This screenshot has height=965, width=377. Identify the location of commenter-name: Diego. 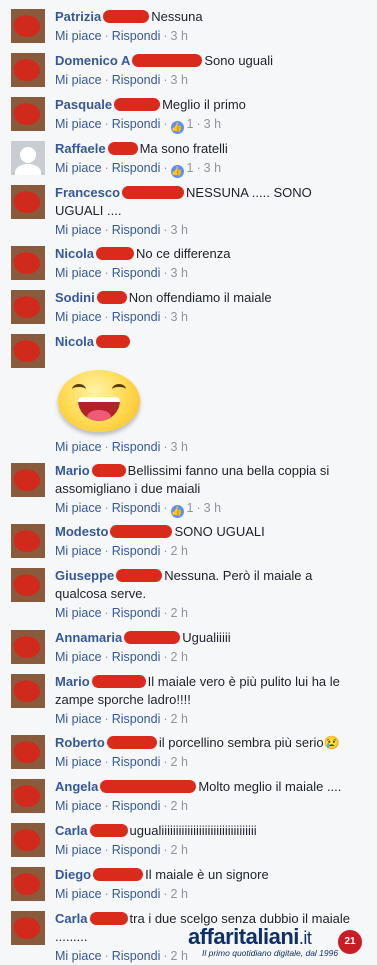
(73, 874).